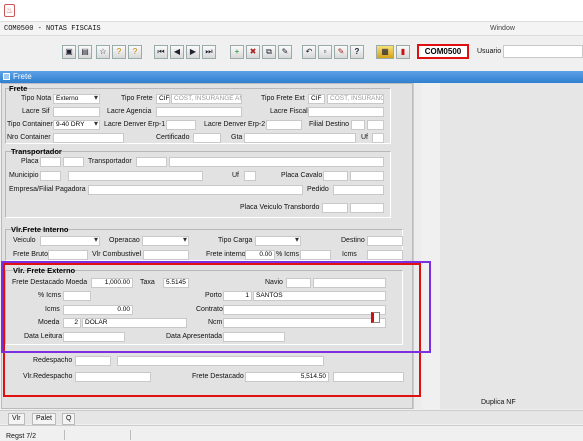  Describe the element at coordinates (76, 112) in the screenshot. I see `lacre-sif-field` at that location.